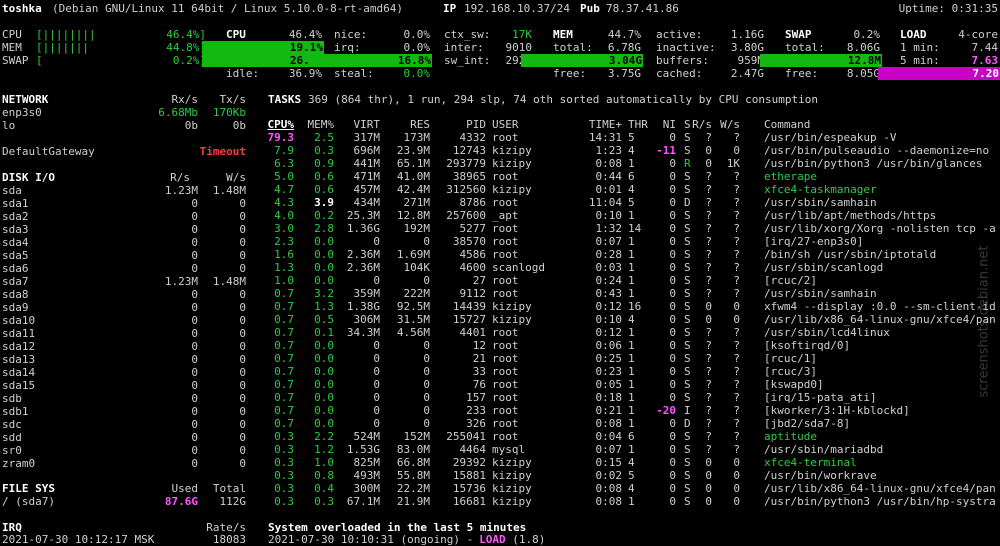 This screenshot has height=546, width=1000. Describe the element at coordinates (837, 410) in the screenshot. I see `task-command: [kworker/3:1H-kblockd]` at that location.